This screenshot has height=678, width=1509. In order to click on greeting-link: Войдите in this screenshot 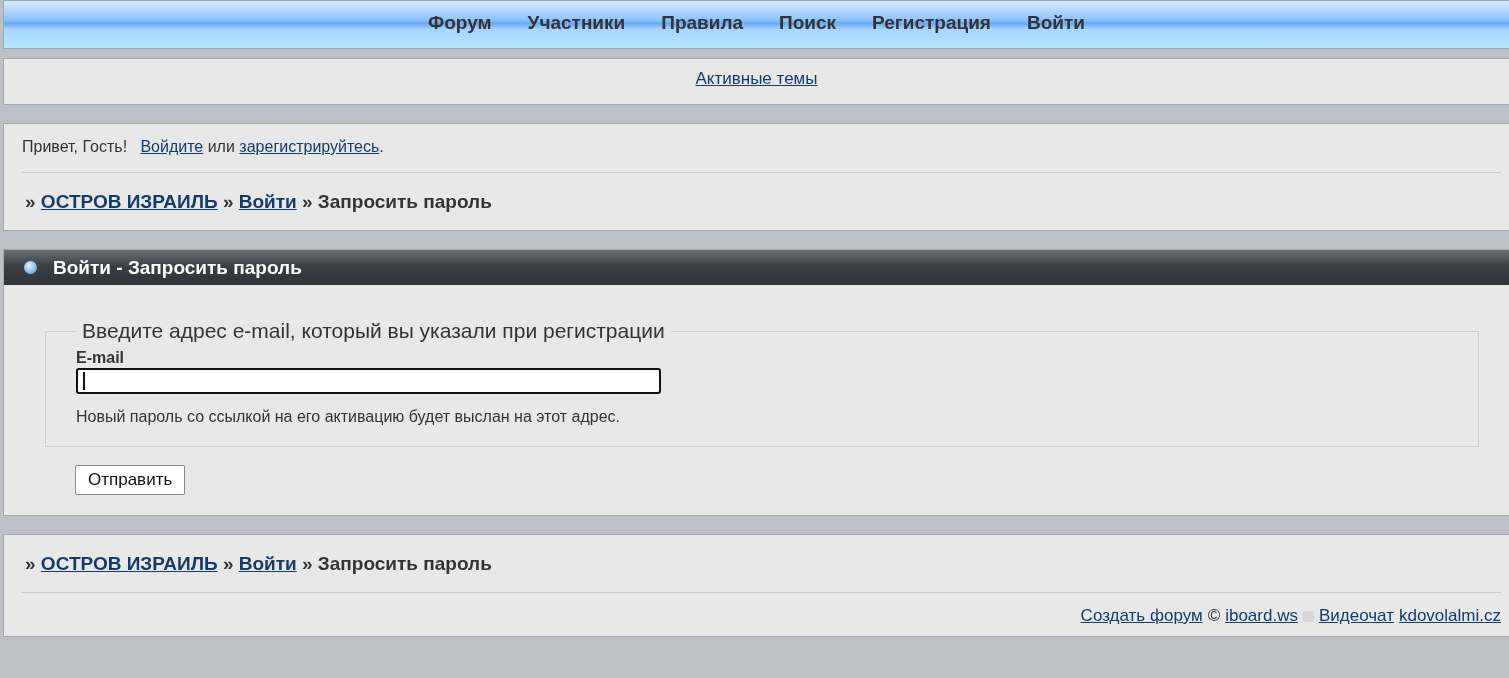, I will do `click(172, 146)`.